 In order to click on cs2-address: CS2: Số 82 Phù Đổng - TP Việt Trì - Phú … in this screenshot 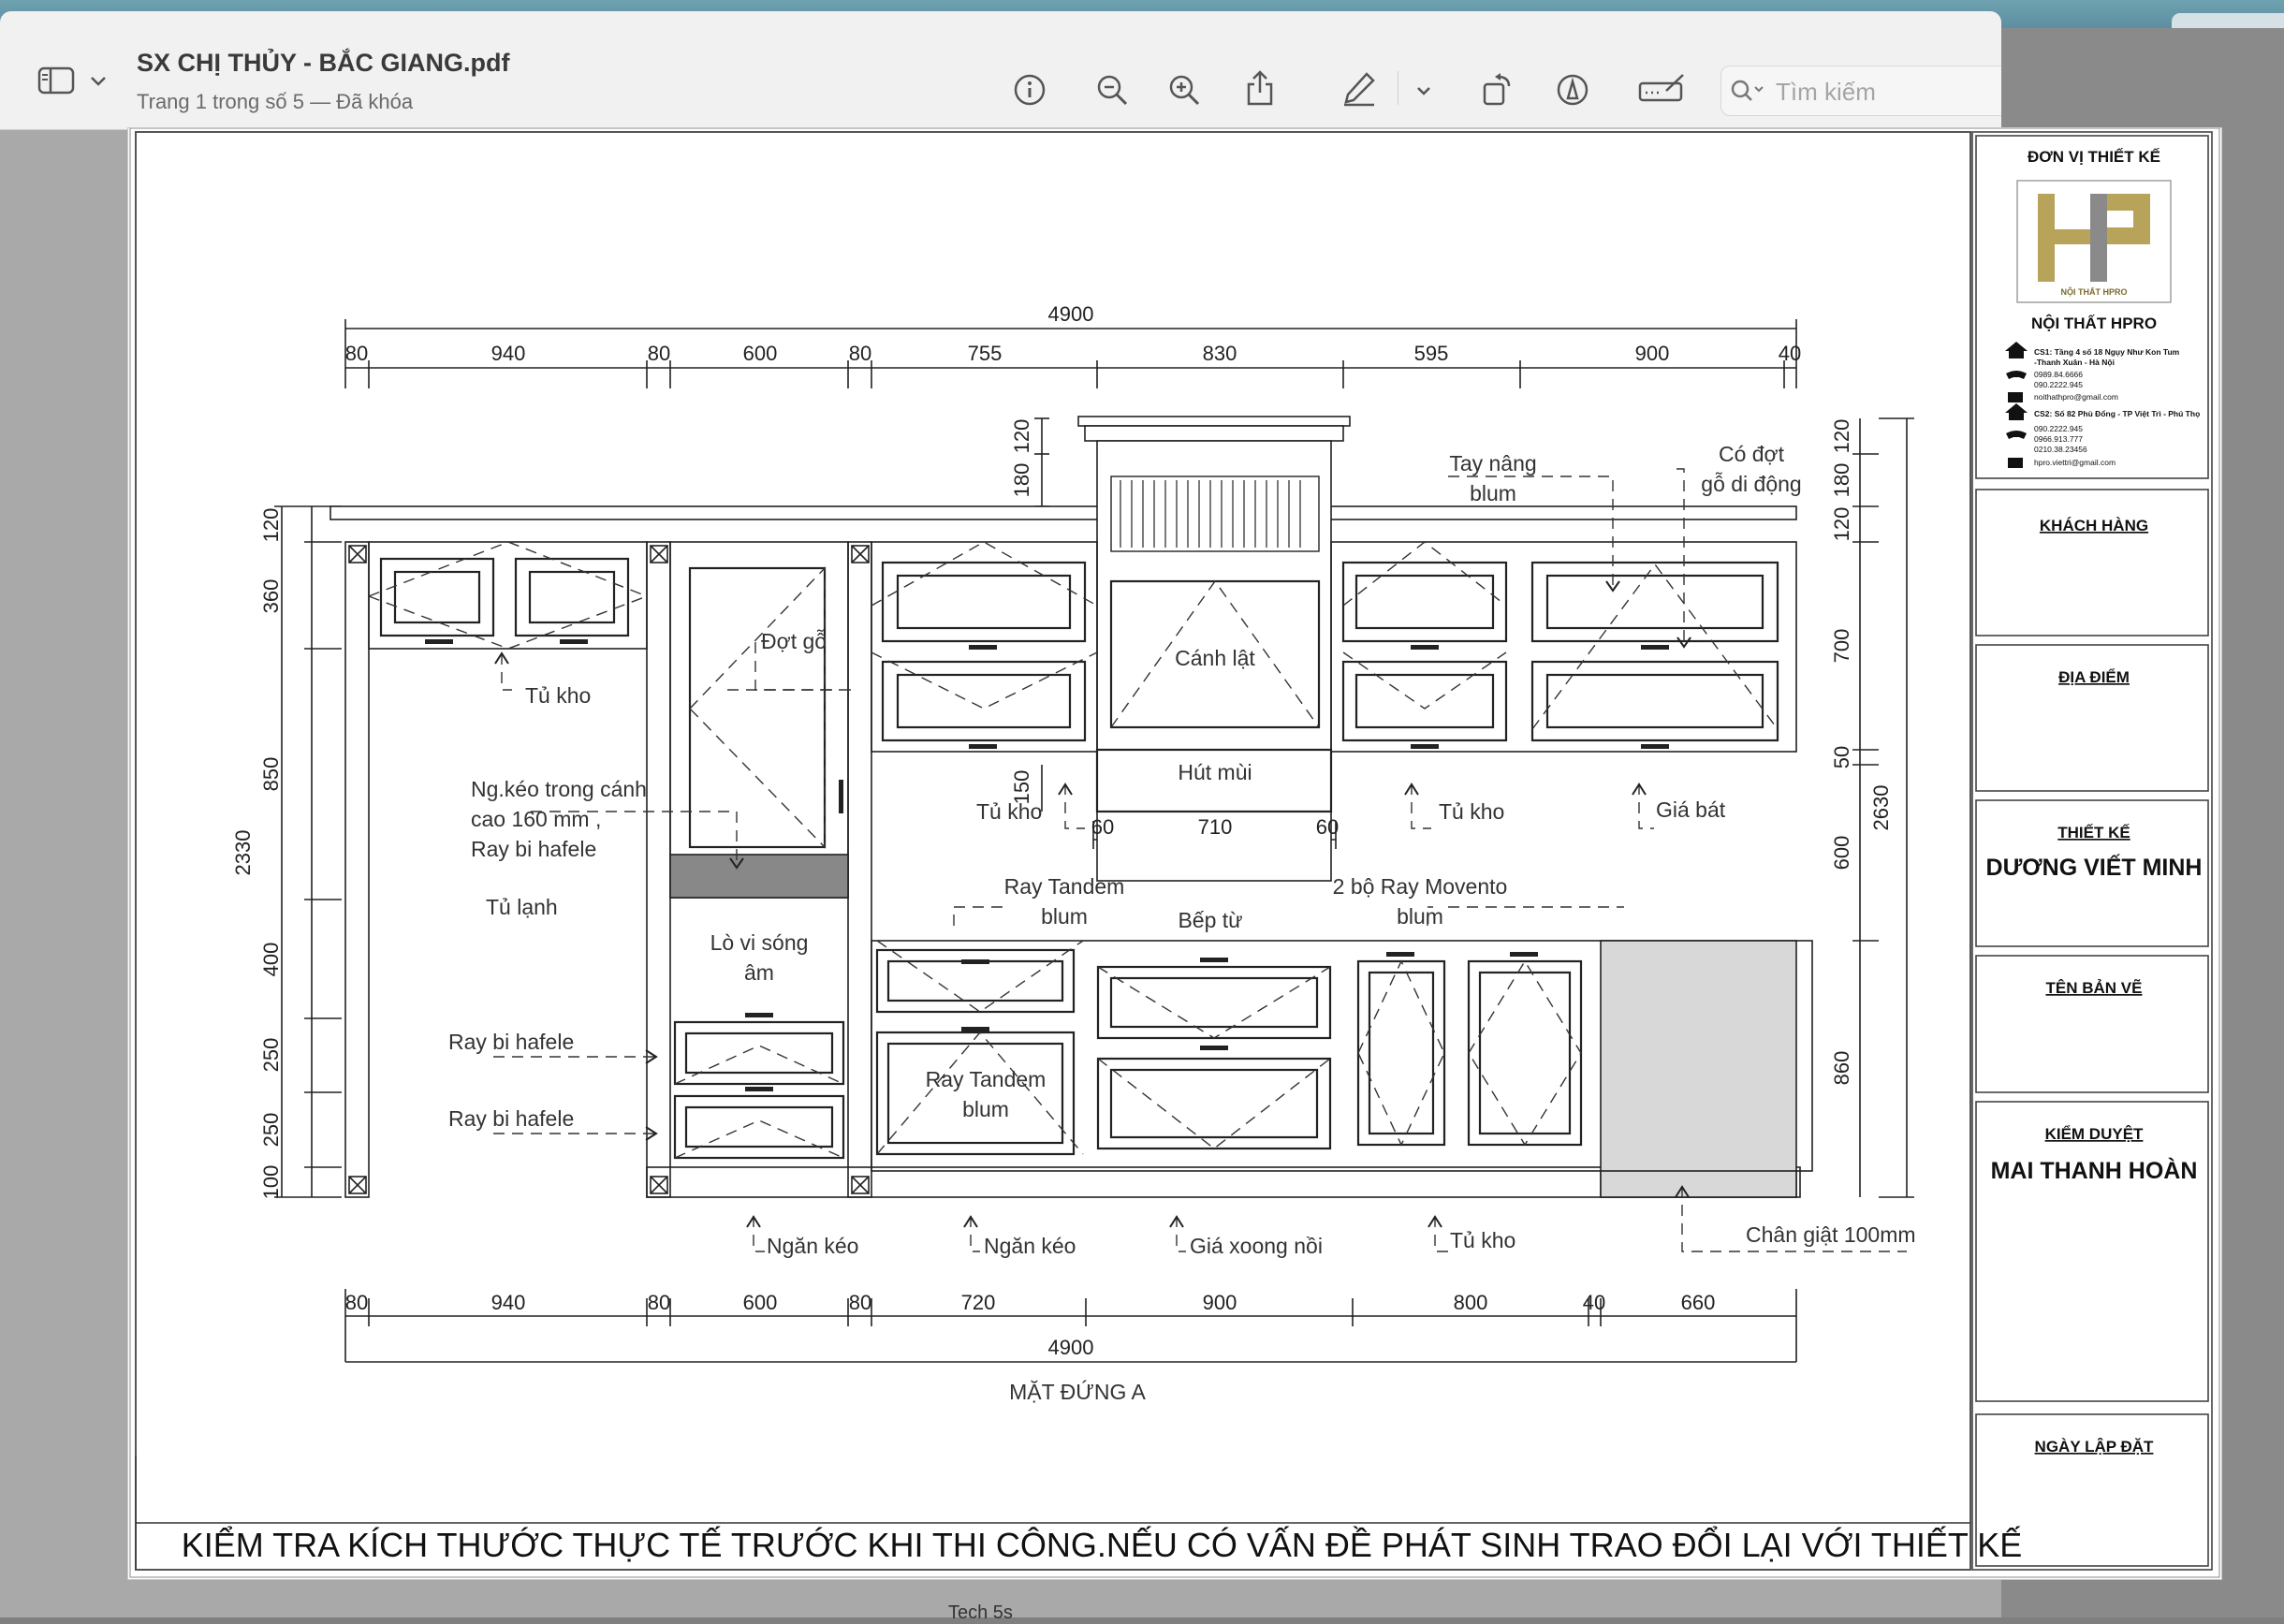, I will do `click(2117, 413)`.